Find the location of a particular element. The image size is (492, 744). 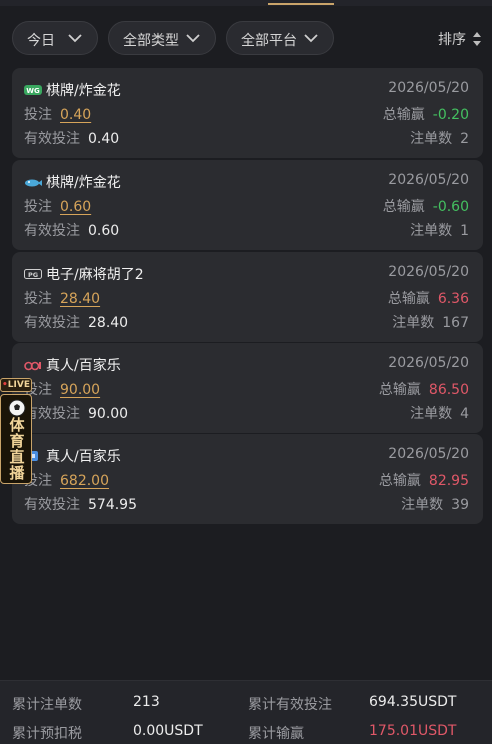

valid-amount: 574.95 is located at coordinates (112, 505).